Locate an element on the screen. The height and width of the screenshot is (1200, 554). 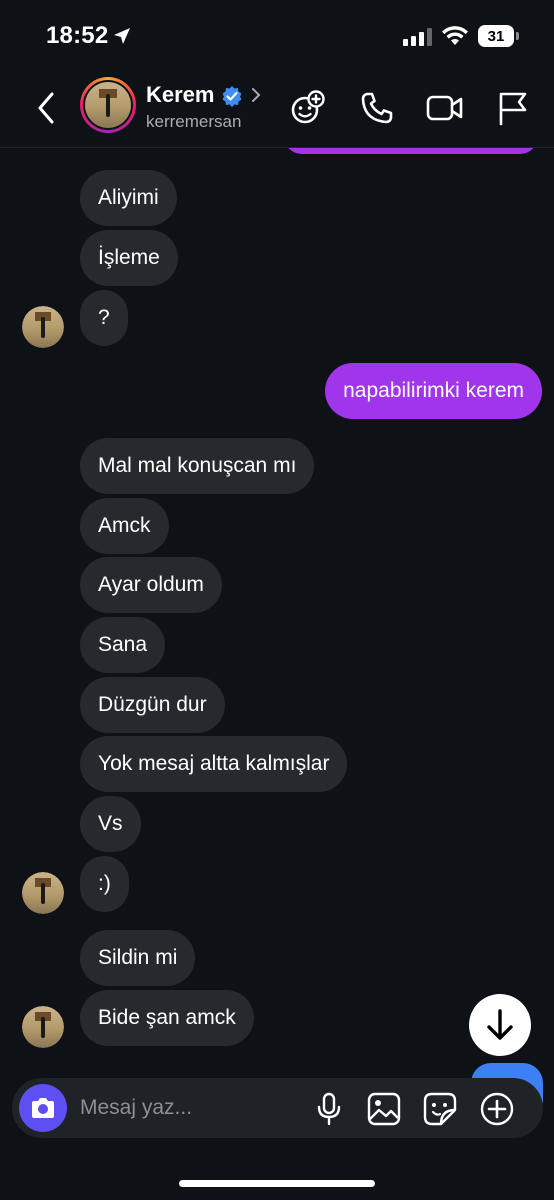
wifi-icon is located at coordinates (455, 35).